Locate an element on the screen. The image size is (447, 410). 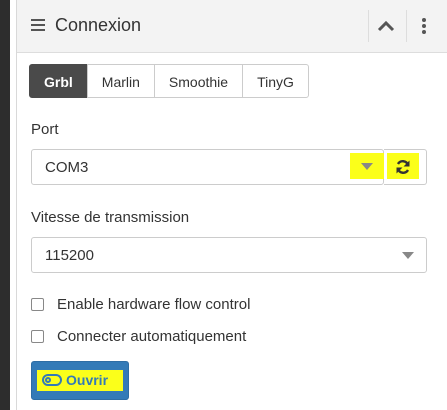
refresh-ports-button is located at coordinates (405, 167).